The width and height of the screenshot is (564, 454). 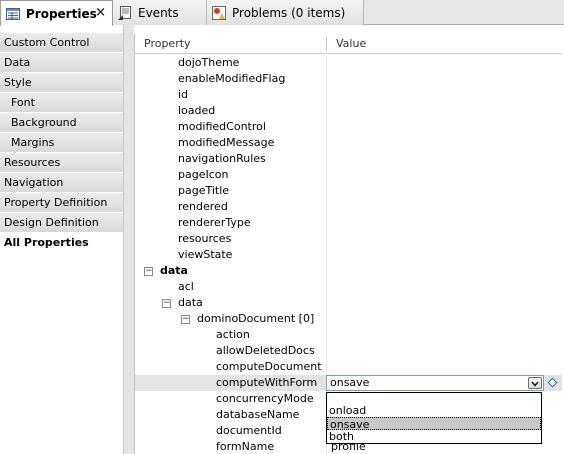 I want to click on table-row: enableModifiedFlag, so click(x=348, y=79).